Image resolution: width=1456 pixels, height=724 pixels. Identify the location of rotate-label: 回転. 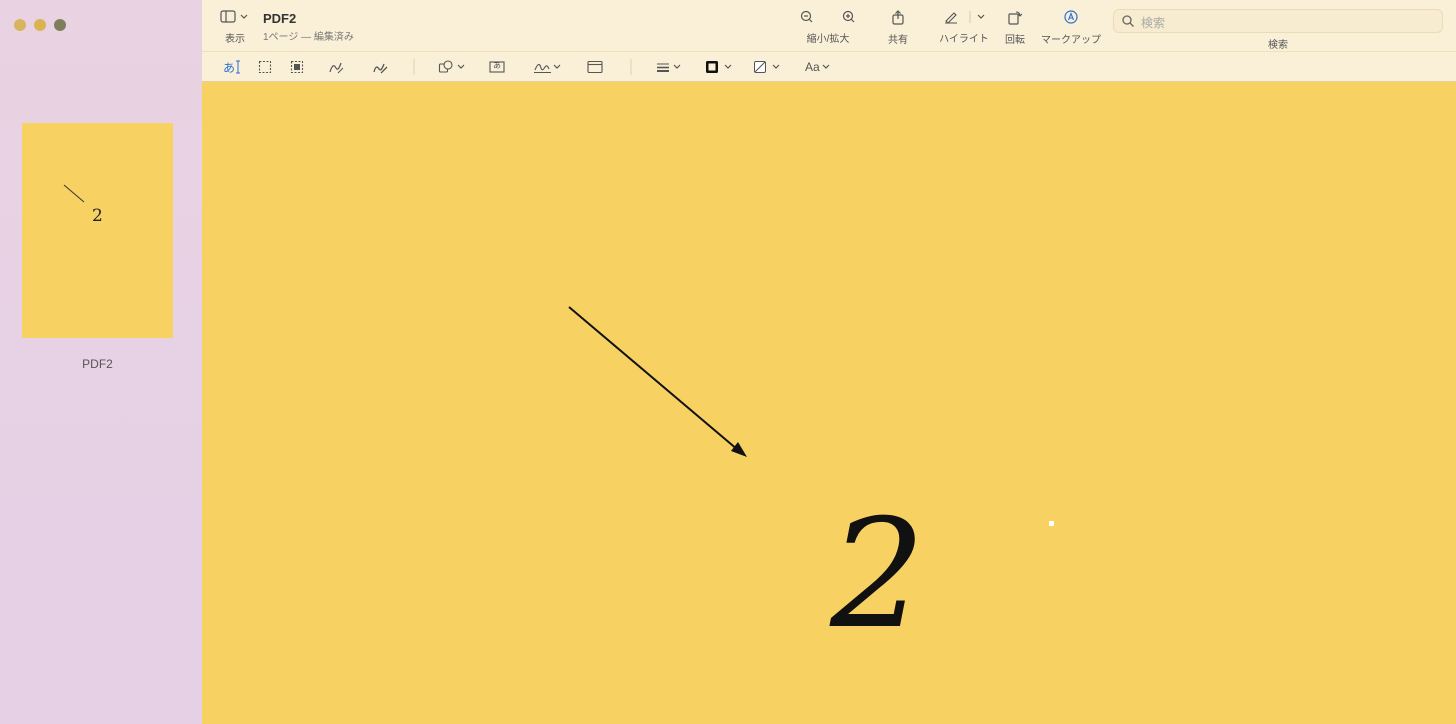
(1015, 40).